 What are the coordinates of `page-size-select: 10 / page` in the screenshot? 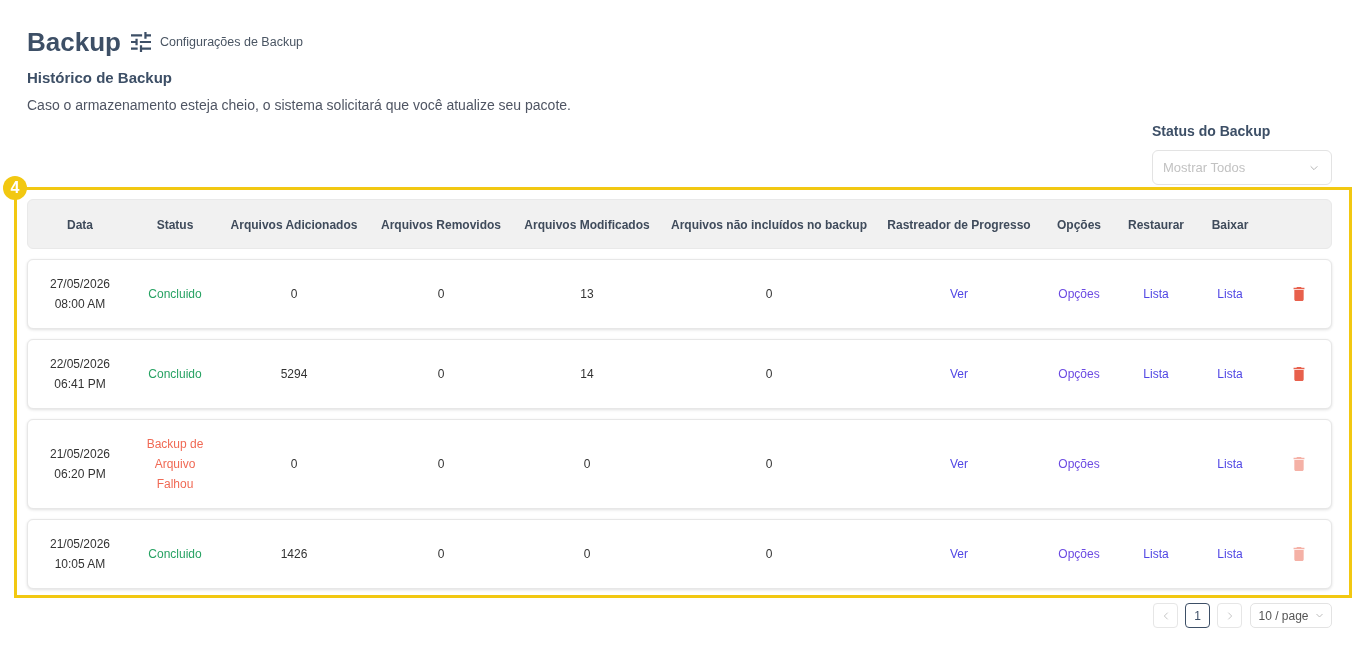 It's located at (1291, 615).